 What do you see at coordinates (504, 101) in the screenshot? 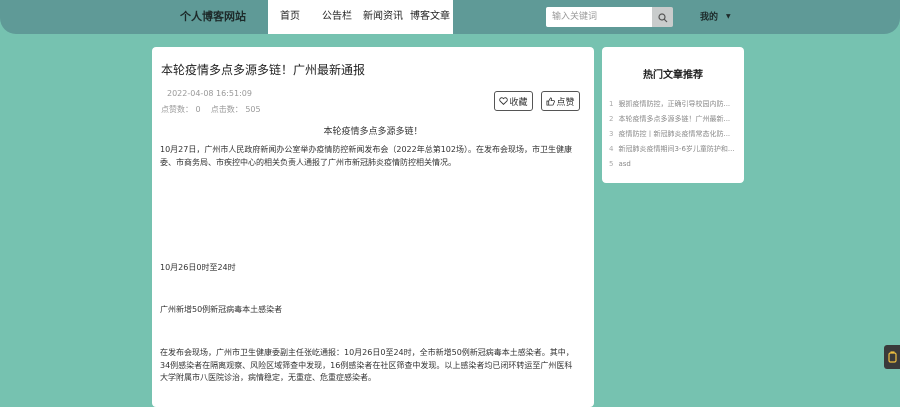
I see `heart-icon` at bounding box center [504, 101].